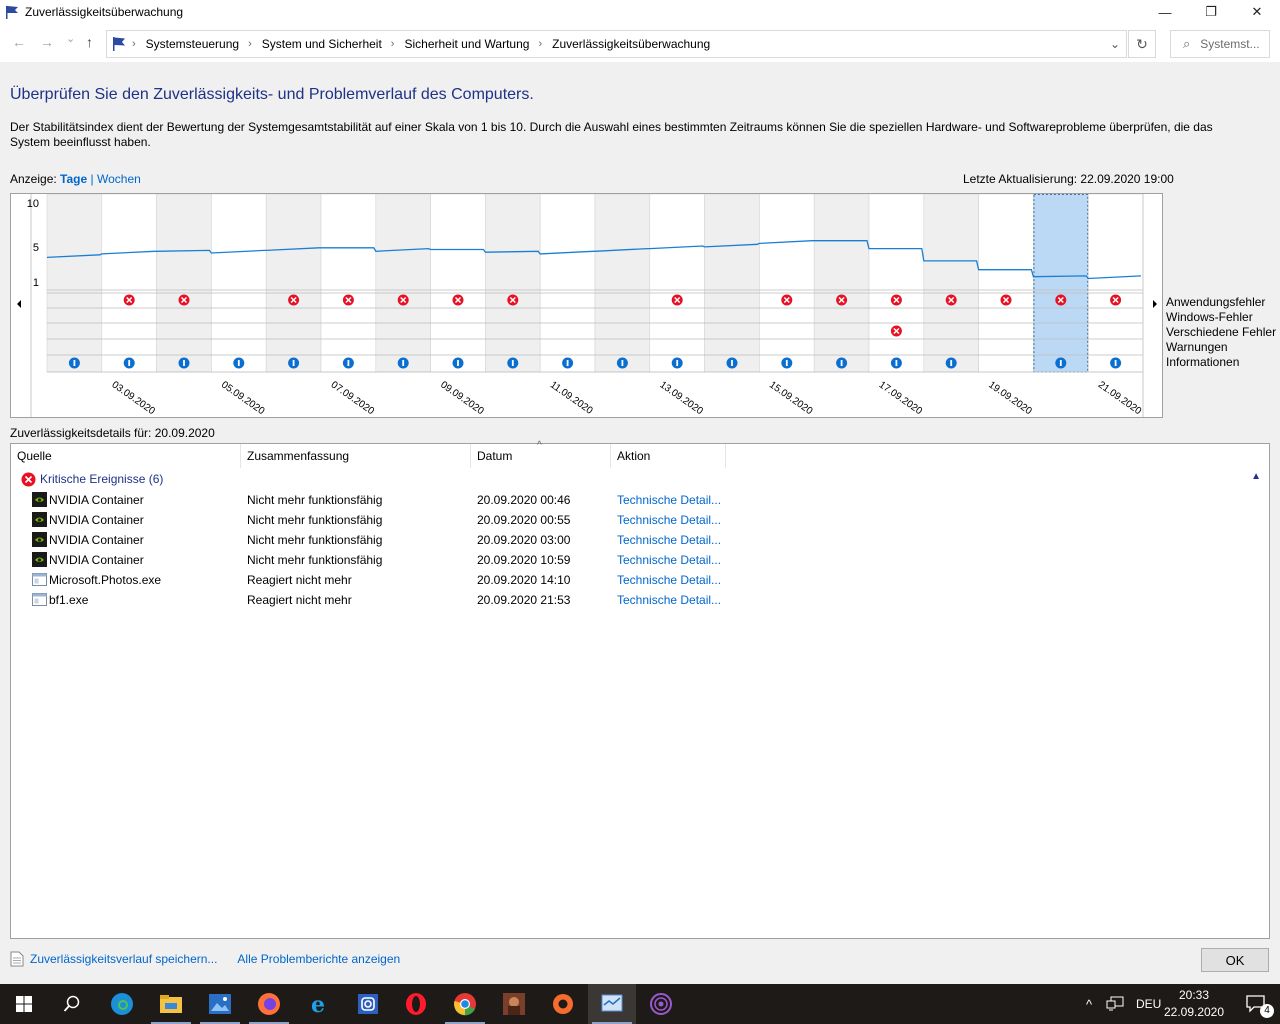 The width and height of the screenshot is (1280, 1024). I want to click on close-button: ✕, so click(1257, 12).